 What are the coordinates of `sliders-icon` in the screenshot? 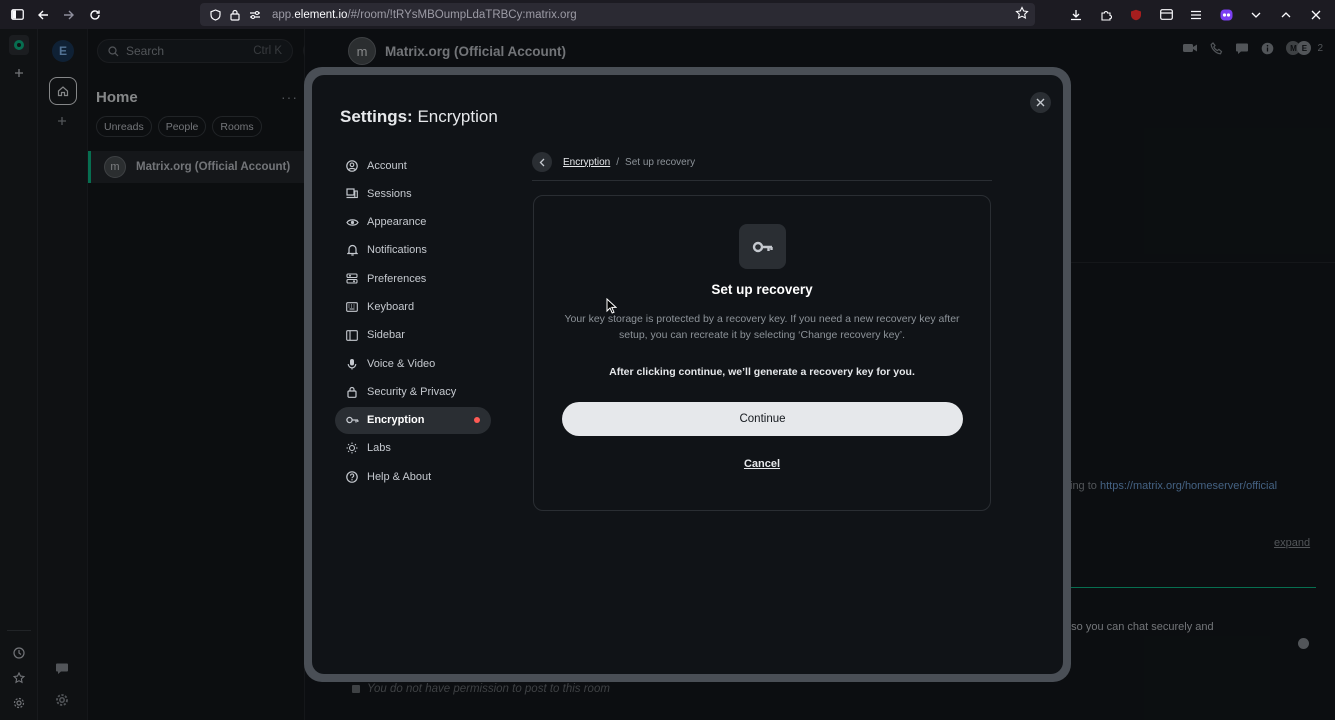 It's located at (352, 279).